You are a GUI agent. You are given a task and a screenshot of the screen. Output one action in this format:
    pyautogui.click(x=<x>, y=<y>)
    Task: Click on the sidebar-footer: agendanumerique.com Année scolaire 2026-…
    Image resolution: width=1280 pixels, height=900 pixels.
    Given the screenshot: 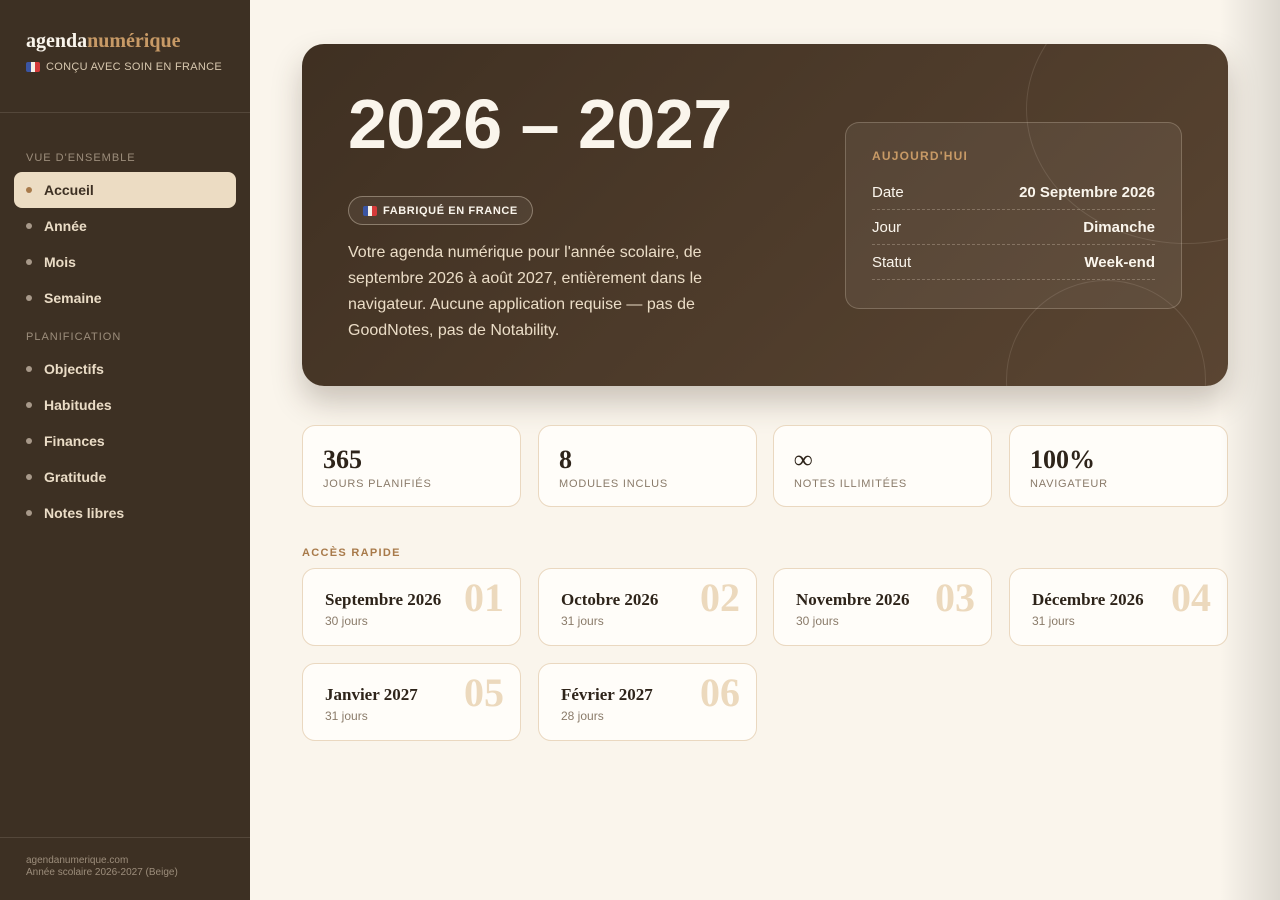 What is the action you would take?
    pyautogui.click(x=125, y=868)
    